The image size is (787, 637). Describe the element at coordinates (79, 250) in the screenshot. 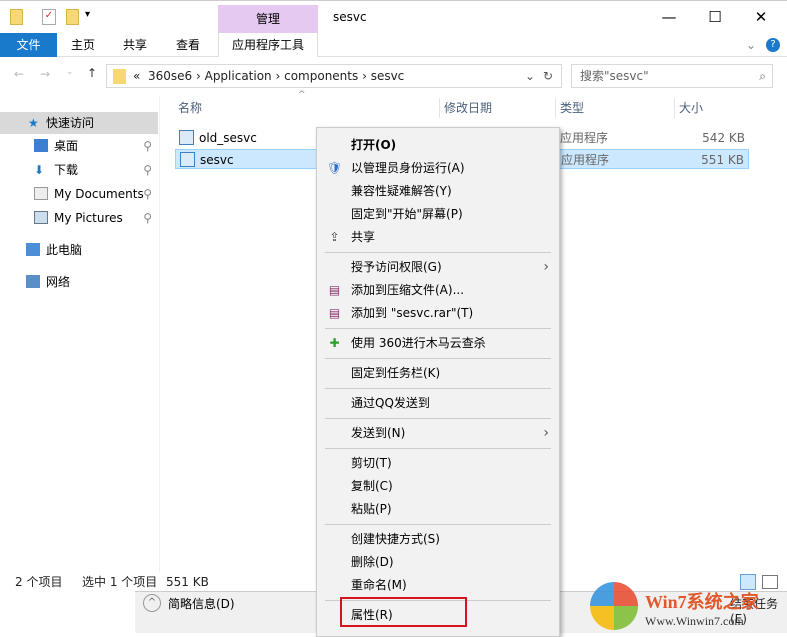

I see `nav-this-pc: 此电脑` at that location.